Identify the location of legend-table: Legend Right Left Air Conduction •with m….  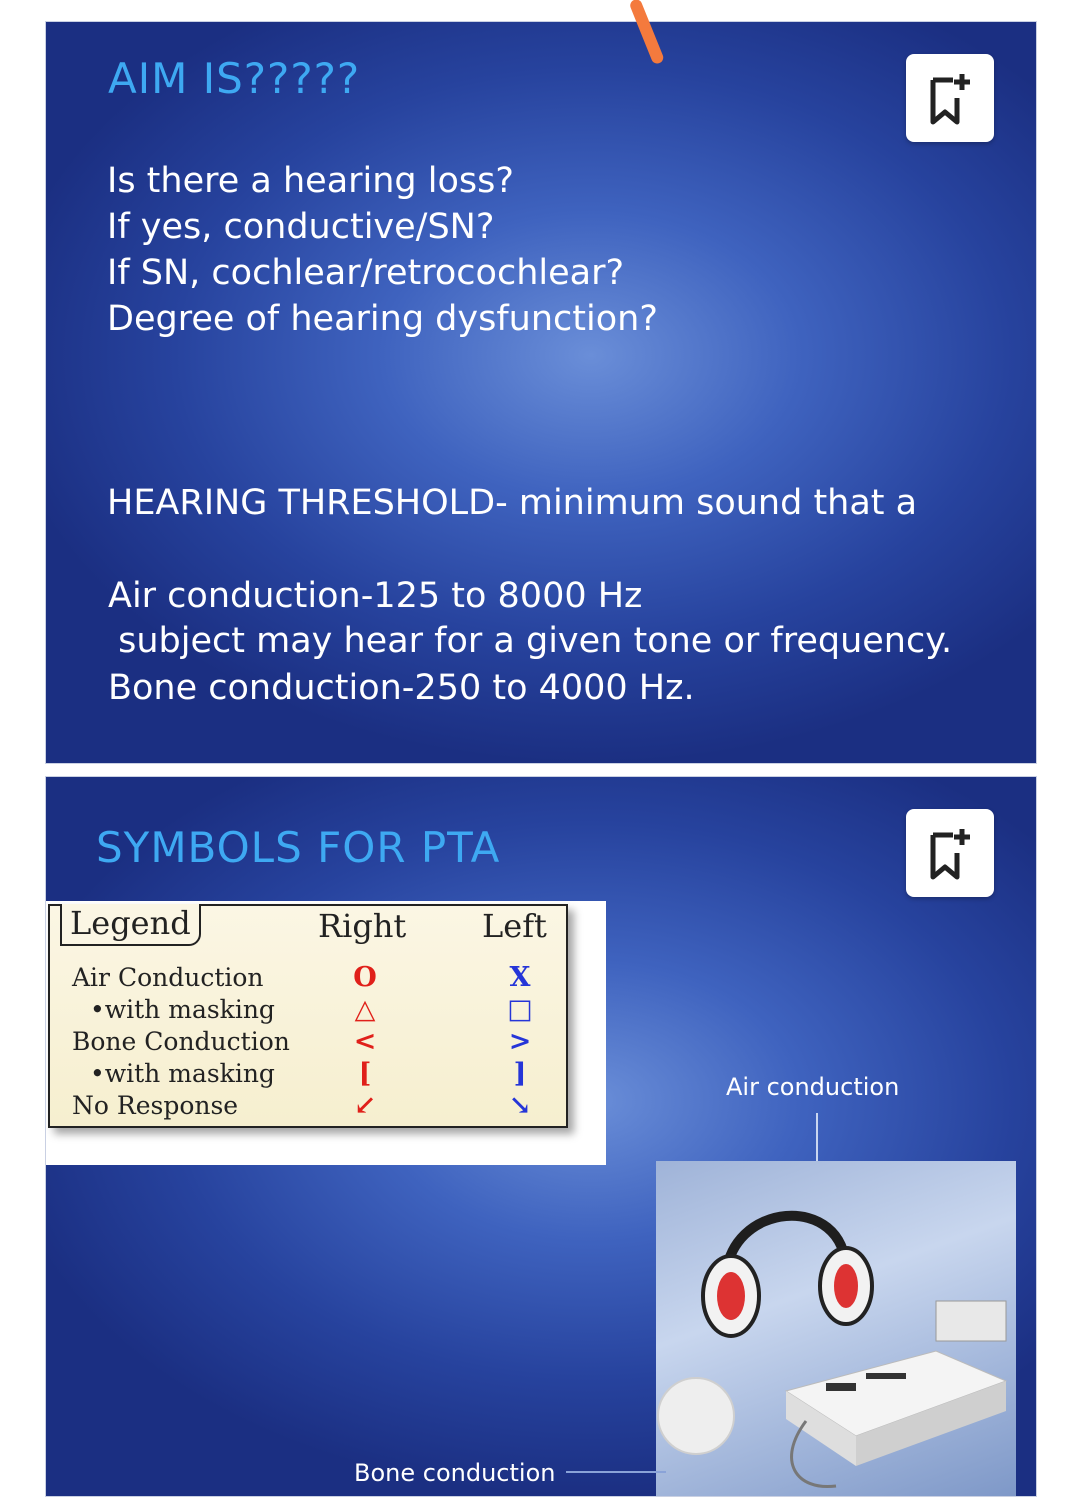
(308, 1016).